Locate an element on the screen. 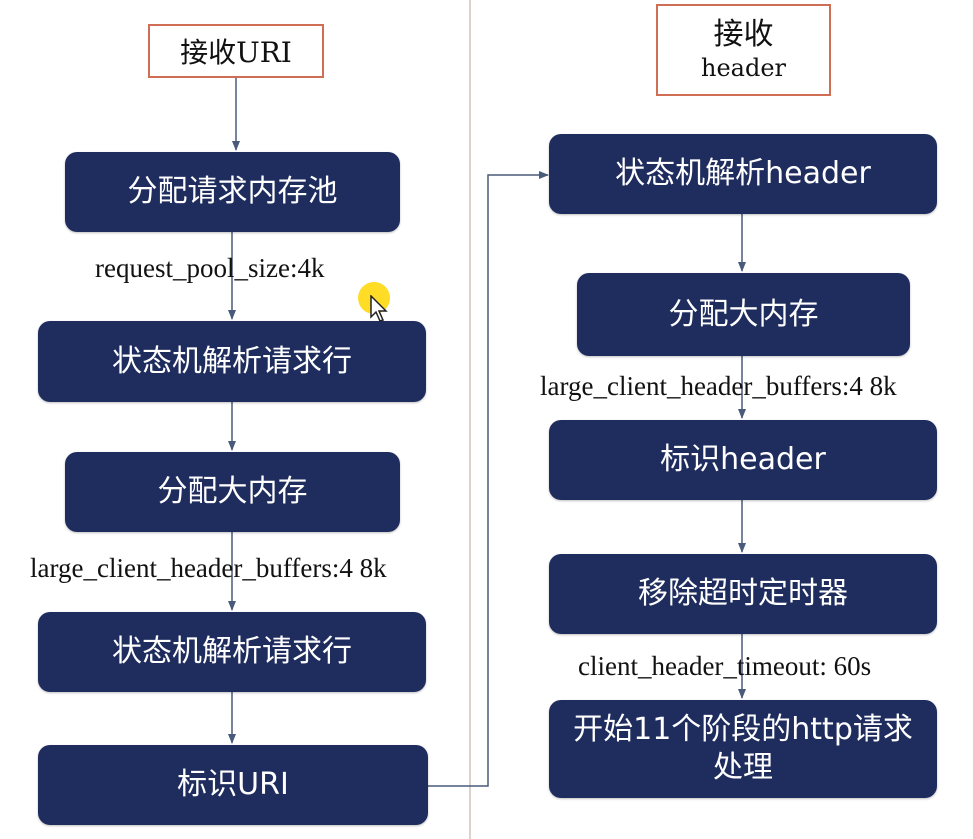  receive-uri-header: 接收URI is located at coordinates (236, 51).